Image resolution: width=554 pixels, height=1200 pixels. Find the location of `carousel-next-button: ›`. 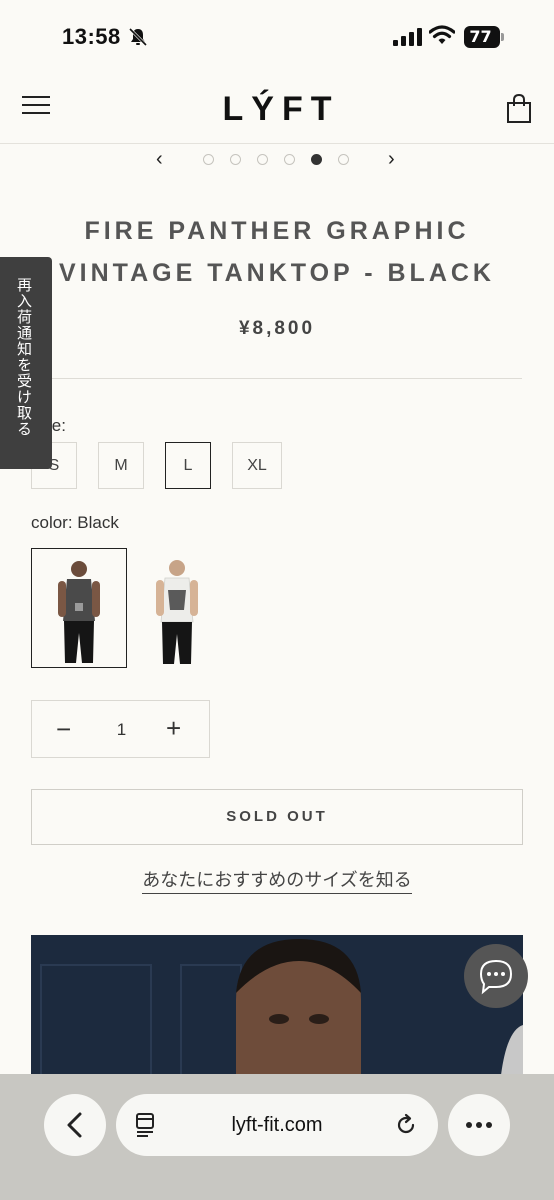

carousel-next-button: › is located at coordinates (391, 159).